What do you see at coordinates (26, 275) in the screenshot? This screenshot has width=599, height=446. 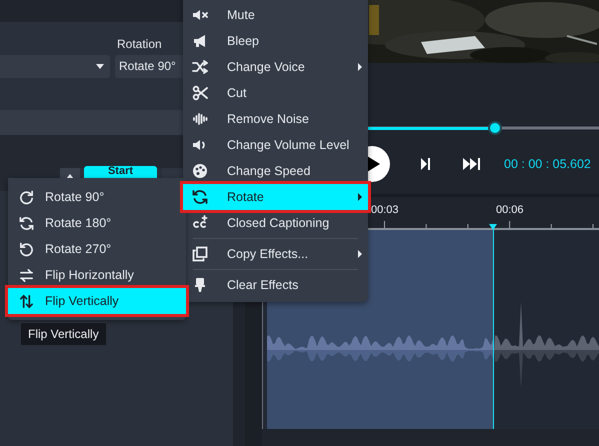 I see `swap-arrows-icon` at bounding box center [26, 275].